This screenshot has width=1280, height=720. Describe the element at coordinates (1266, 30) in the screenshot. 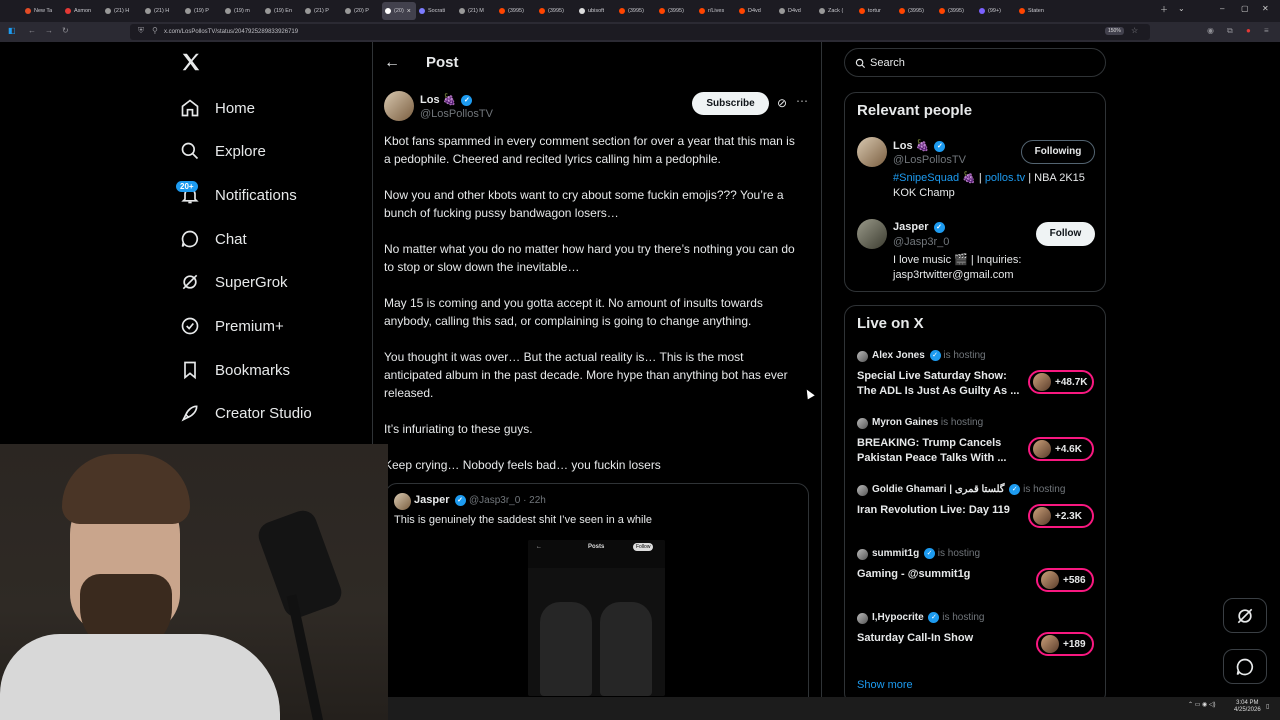

I see `menu-icon: ≡` at that location.